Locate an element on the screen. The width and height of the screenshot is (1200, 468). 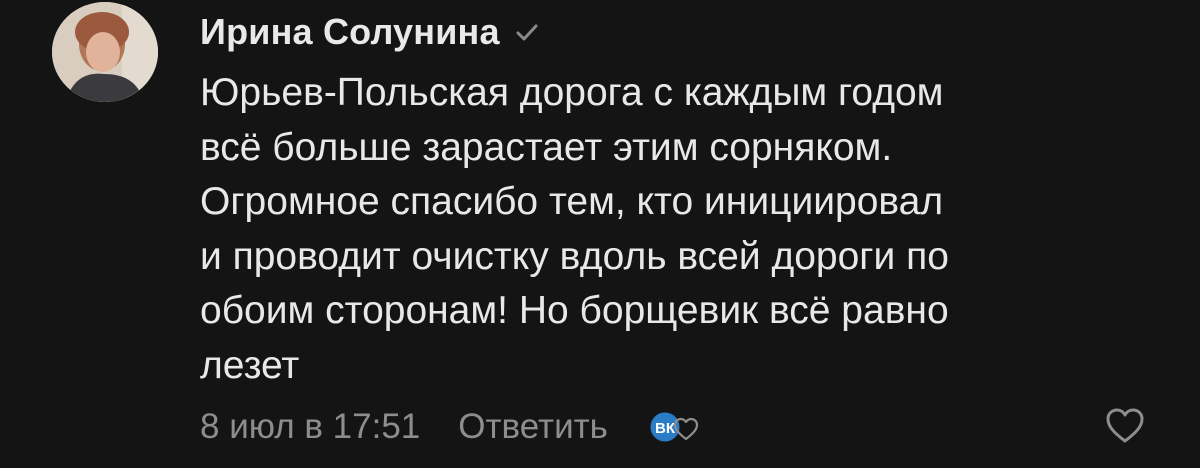
vk-badge-text: ВК is located at coordinates (665, 428).